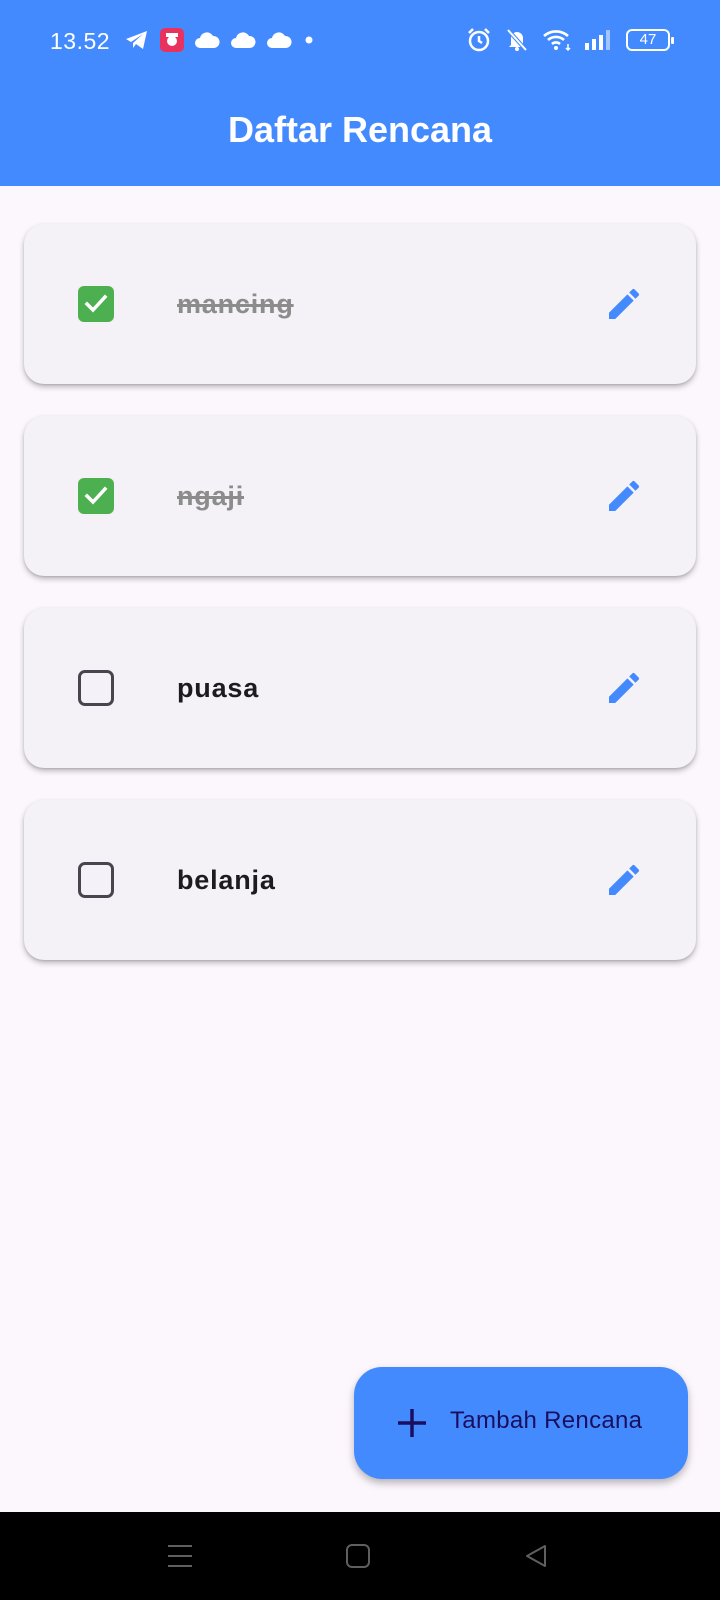 This screenshot has width=720, height=1600. Describe the element at coordinates (226, 880) in the screenshot. I see `plan-label: belanja` at that location.